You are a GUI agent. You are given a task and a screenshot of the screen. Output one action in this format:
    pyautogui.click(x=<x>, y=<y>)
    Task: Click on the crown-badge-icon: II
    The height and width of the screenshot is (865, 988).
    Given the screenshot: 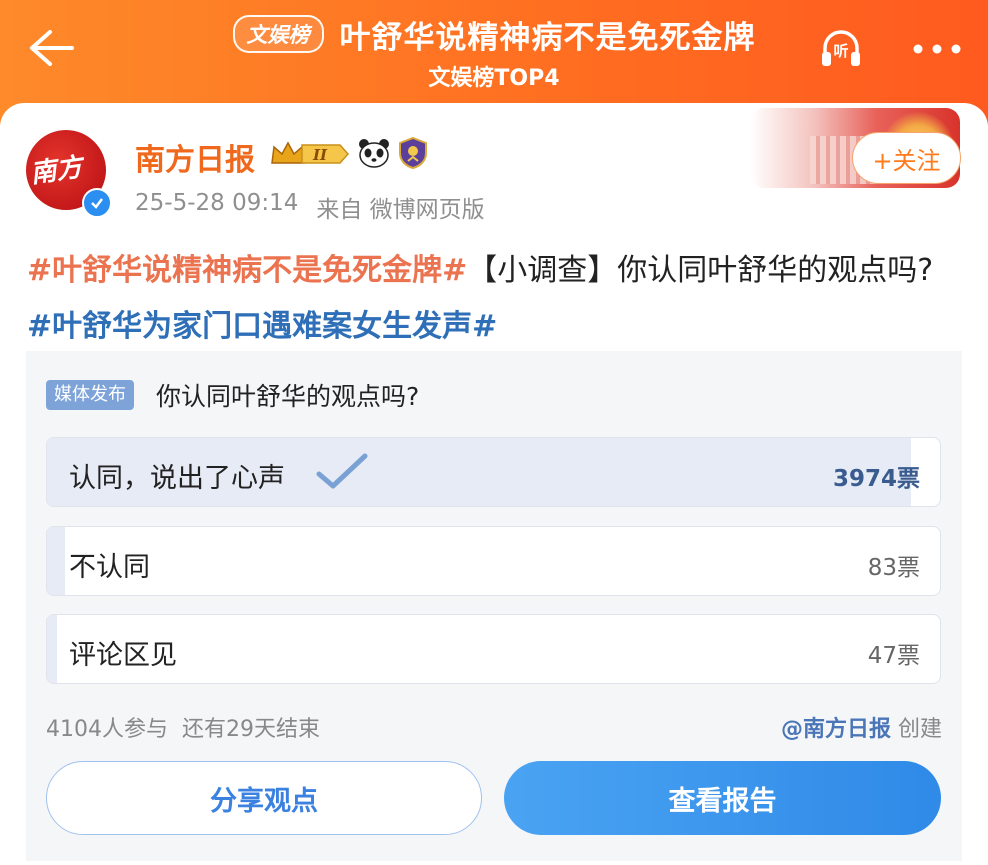 What is the action you would take?
    pyautogui.click(x=310, y=154)
    